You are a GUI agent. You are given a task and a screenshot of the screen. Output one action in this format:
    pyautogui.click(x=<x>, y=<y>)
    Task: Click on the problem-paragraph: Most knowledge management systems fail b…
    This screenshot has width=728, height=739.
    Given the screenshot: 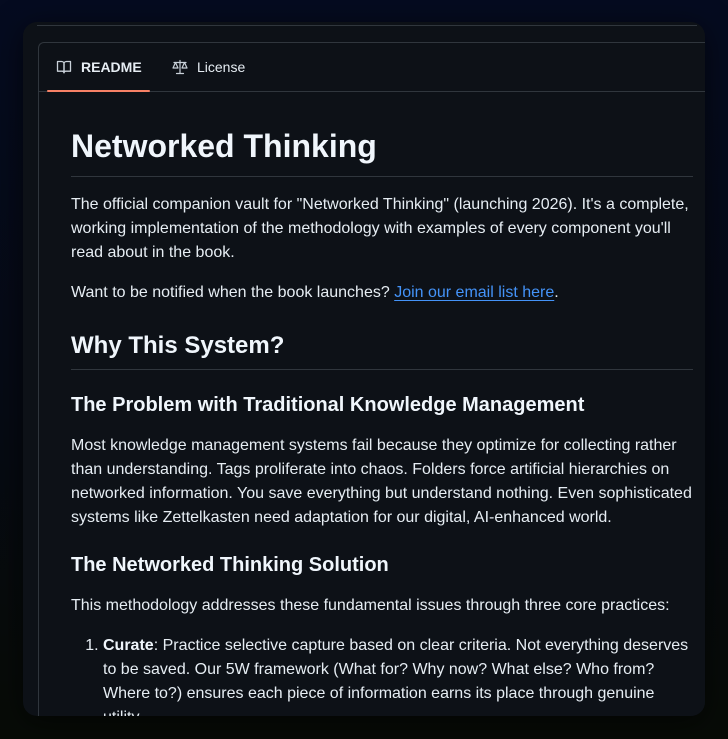 What is the action you would take?
    pyautogui.click(x=381, y=481)
    